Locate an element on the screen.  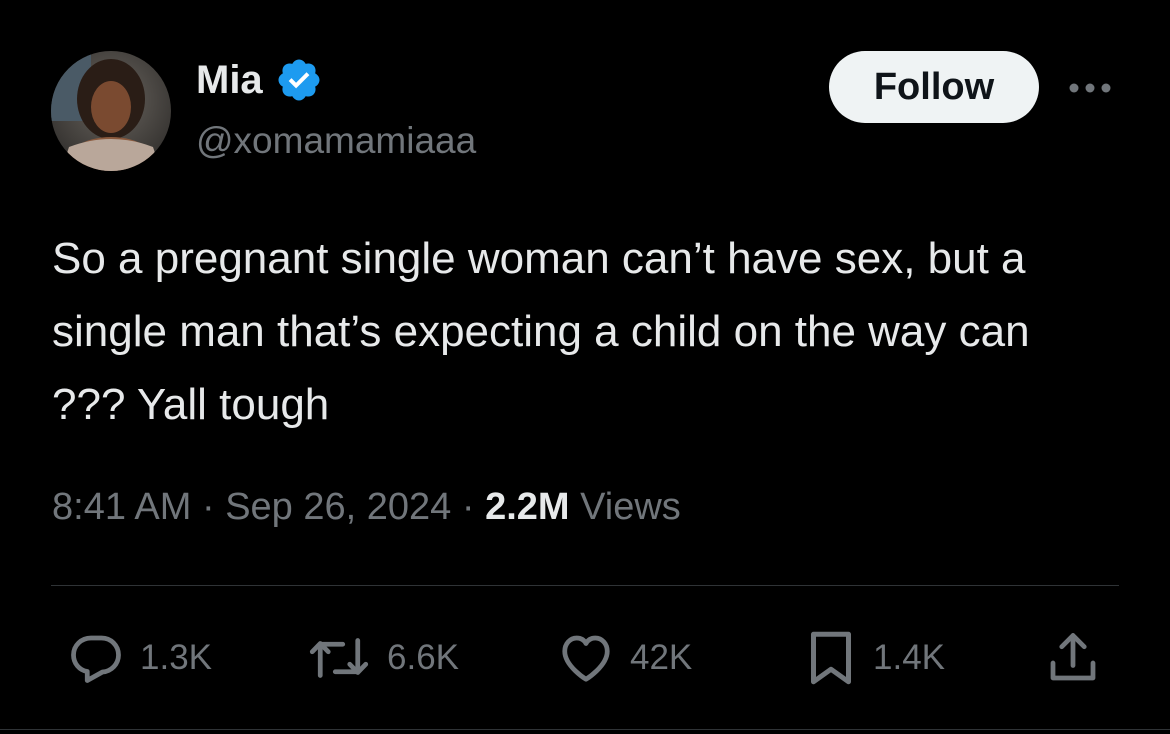
author-handle: @xomamamiaaa is located at coordinates (336, 141).